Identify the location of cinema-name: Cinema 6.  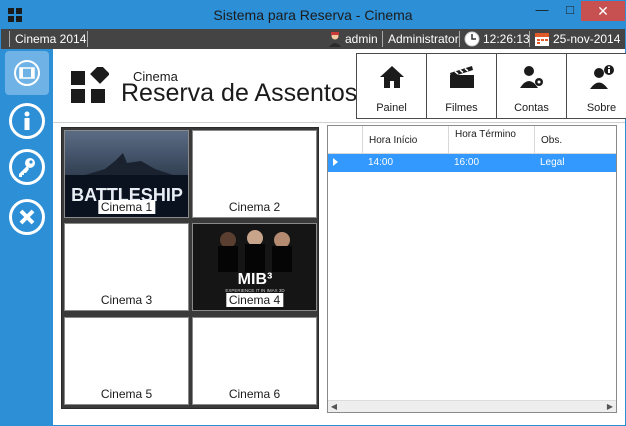
(254, 394).